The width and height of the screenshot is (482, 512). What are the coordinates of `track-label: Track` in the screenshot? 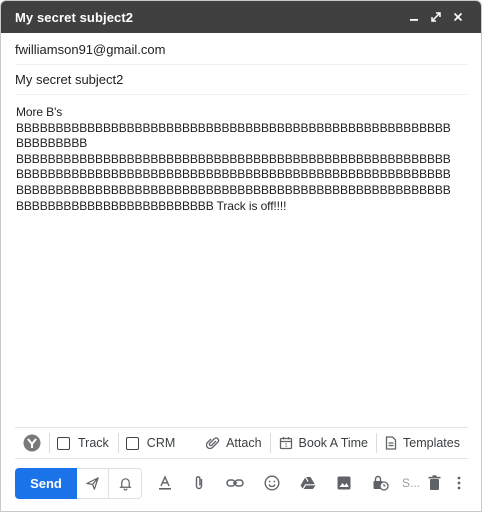 It's located at (93, 443).